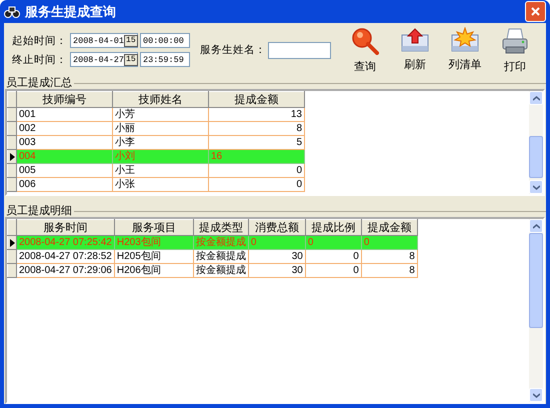 This screenshot has height=408, width=550. What do you see at coordinates (64, 100) in the screenshot?
I see `column-header: 技师编号` at bounding box center [64, 100].